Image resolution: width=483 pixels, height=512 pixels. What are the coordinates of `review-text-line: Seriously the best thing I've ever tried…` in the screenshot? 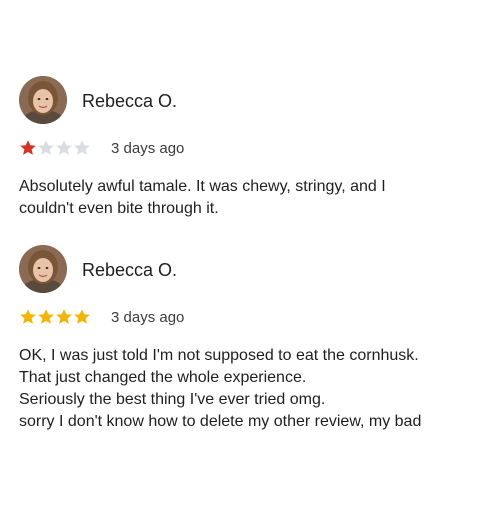 It's located at (172, 399).